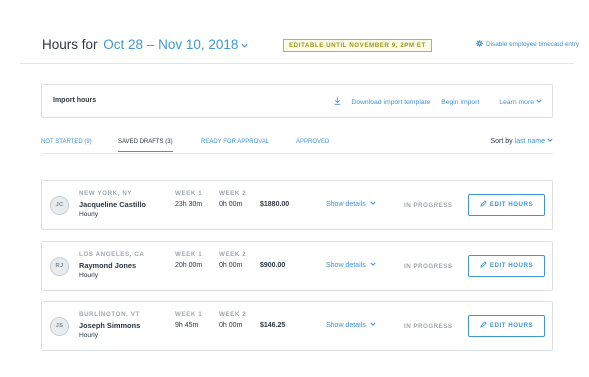 The image size is (589, 377). What do you see at coordinates (75, 100) in the screenshot?
I see `import-hours-title: Import hours` at bounding box center [75, 100].